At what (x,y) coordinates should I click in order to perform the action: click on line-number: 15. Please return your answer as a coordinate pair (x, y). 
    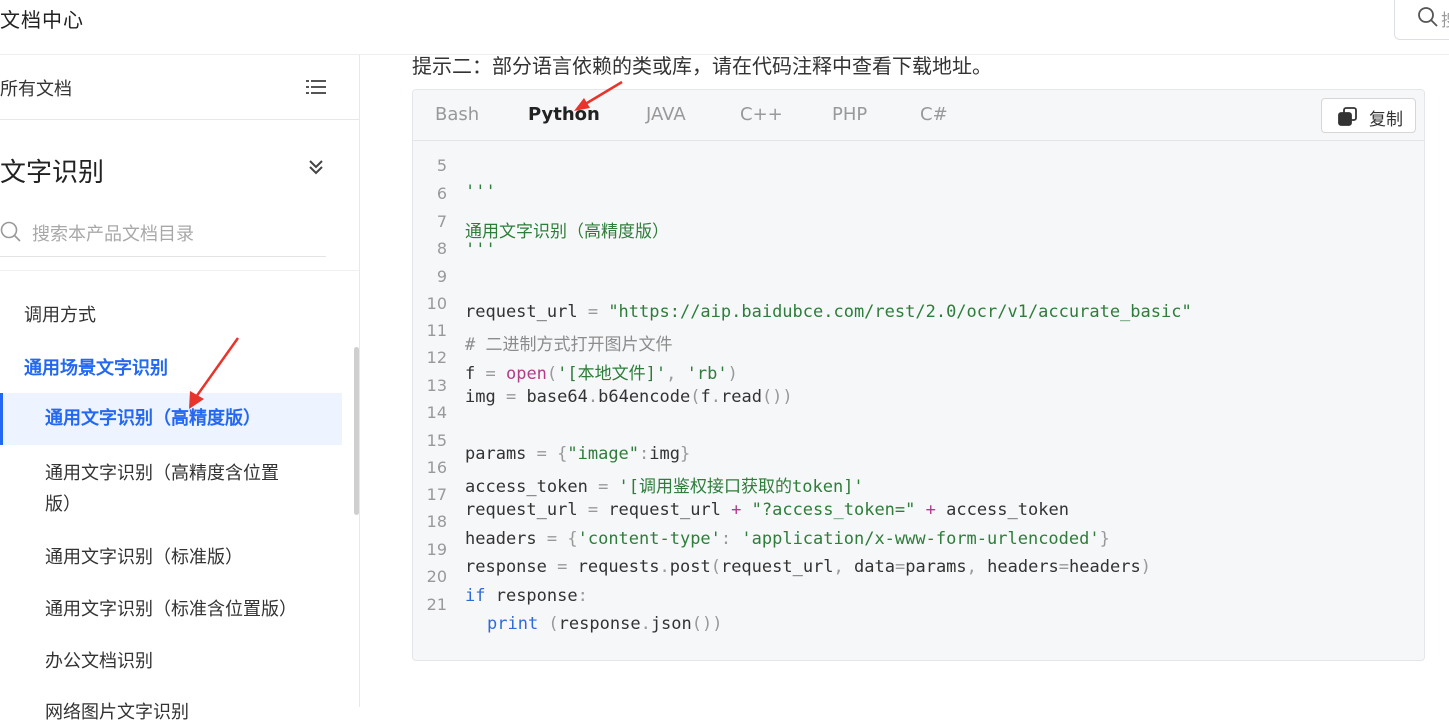
    Looking at the image, I should click on (436, 440).